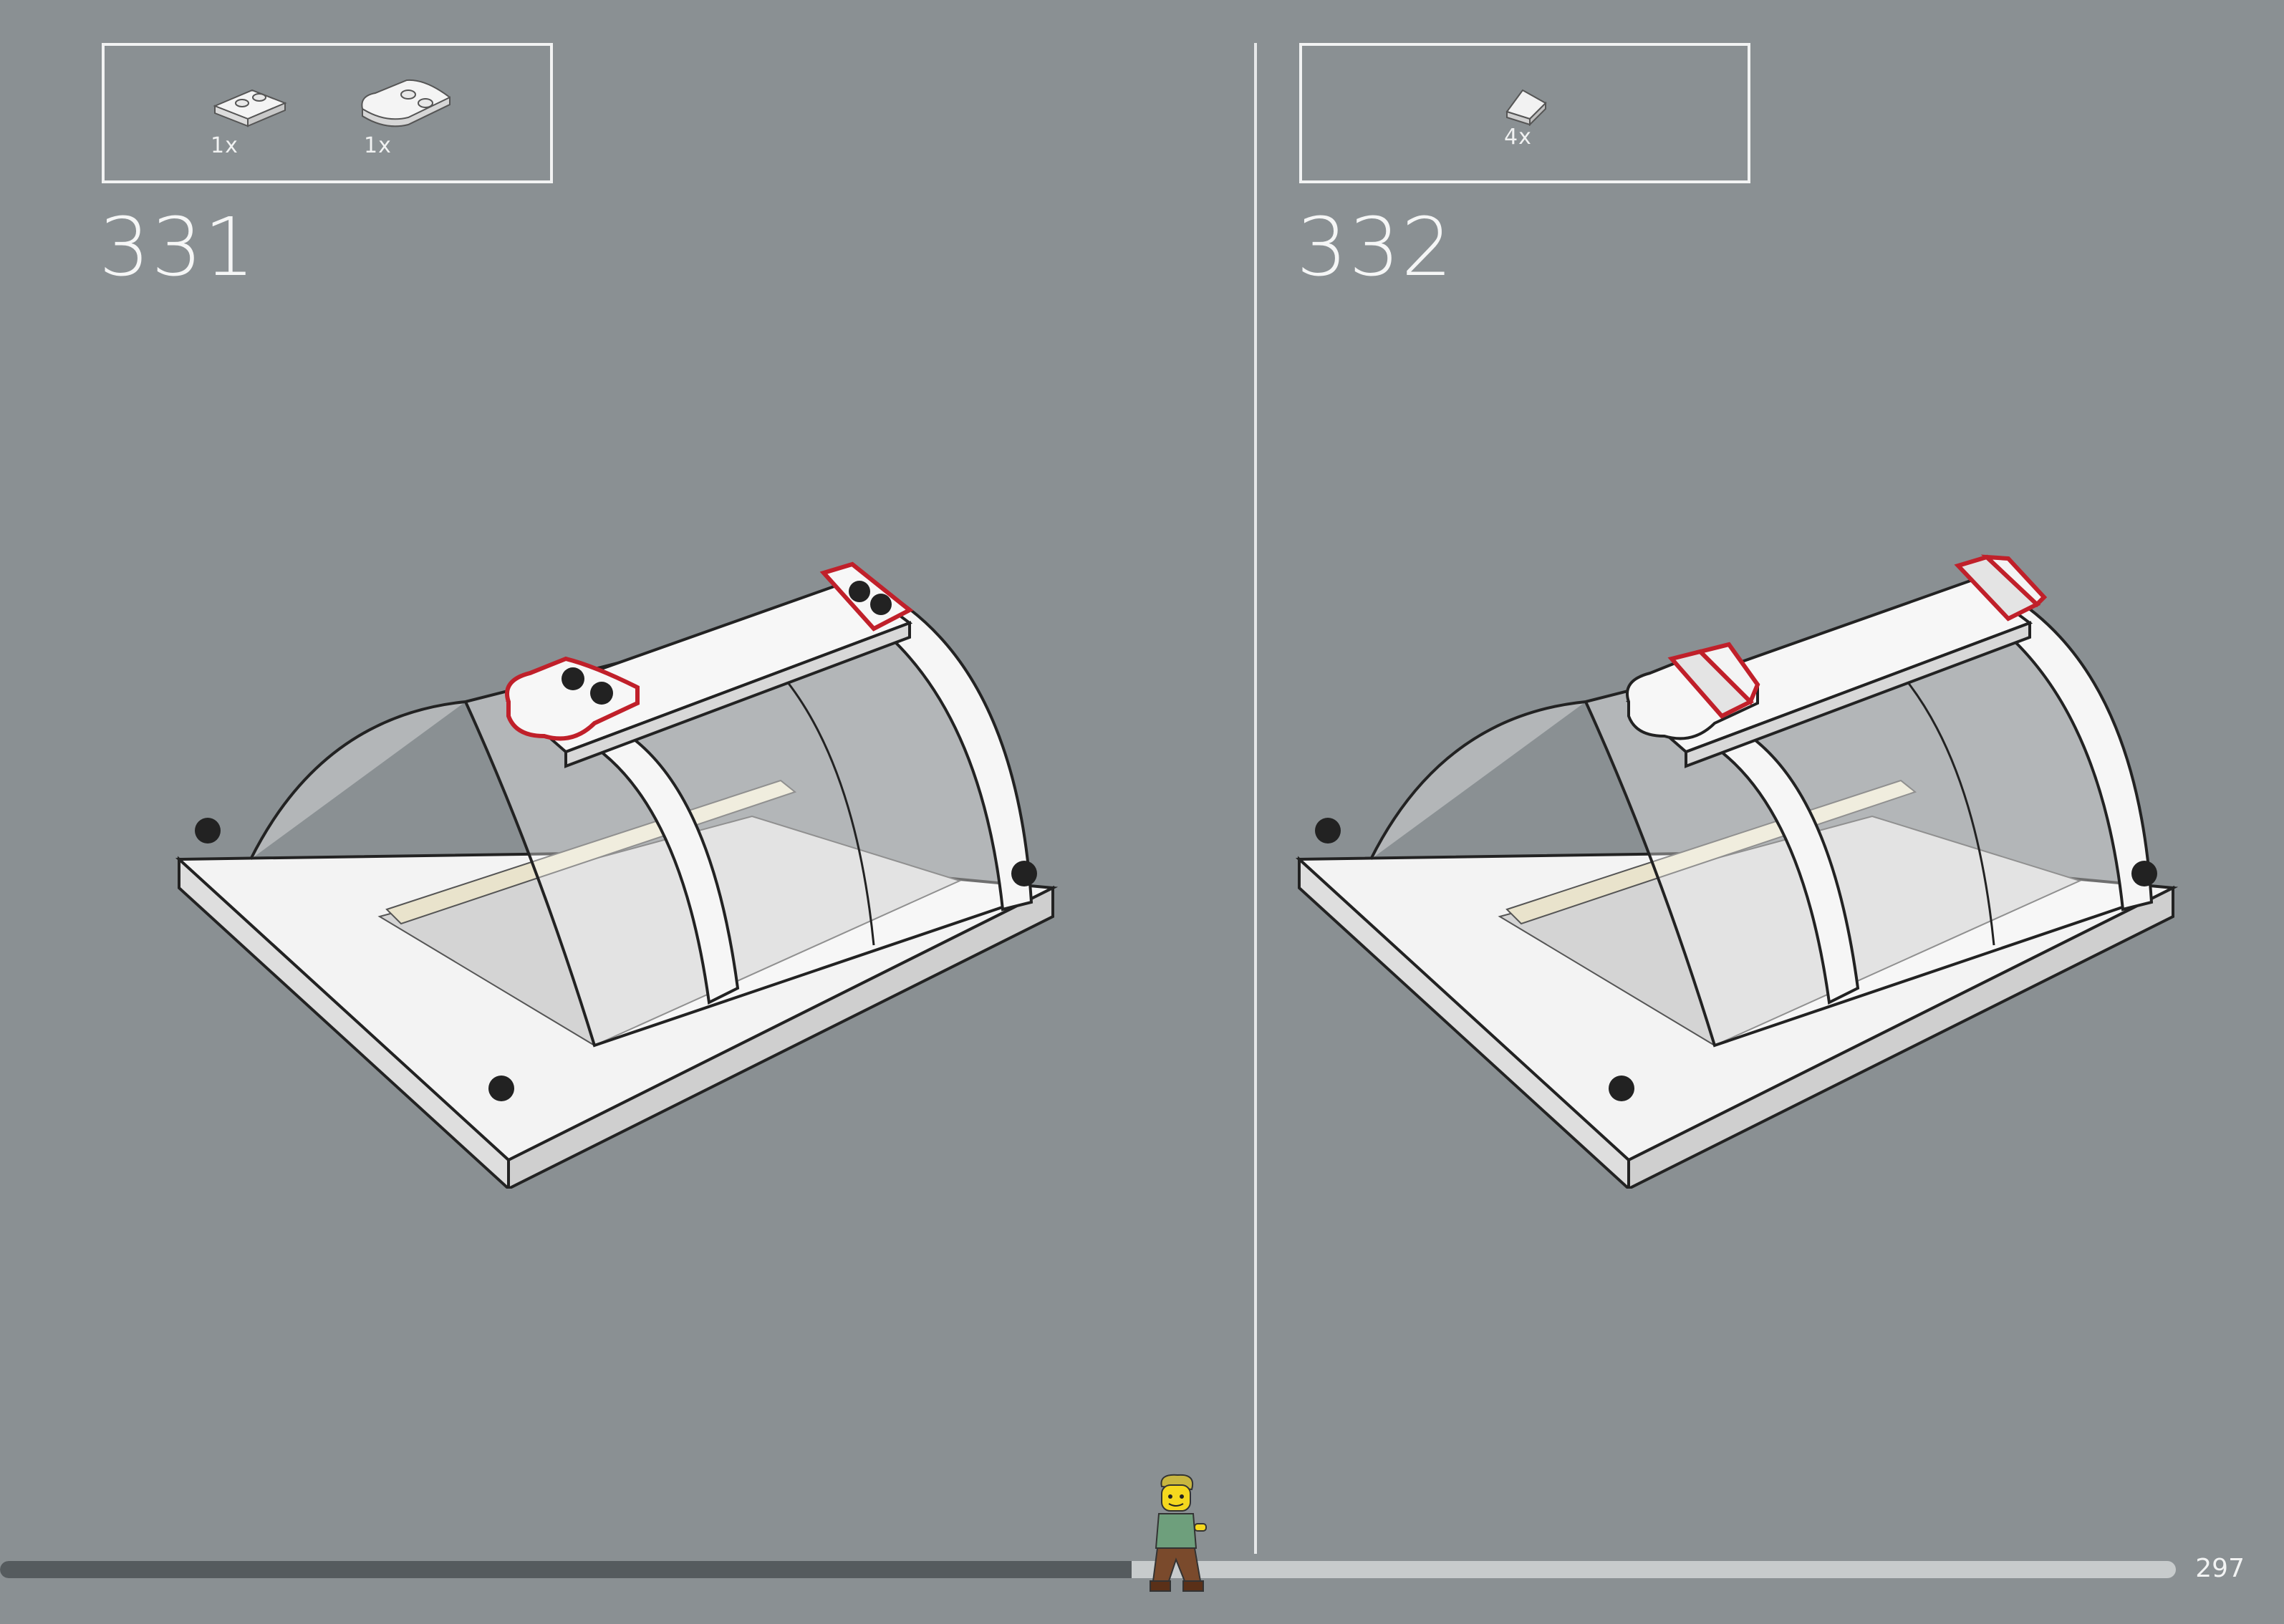 The height and width of the screenshot is (1624, 2284). What do you see at coordinates (1518, 137) in the screenshot?
I see `part-quantity: 4x` at bounding box center [1518, 137].